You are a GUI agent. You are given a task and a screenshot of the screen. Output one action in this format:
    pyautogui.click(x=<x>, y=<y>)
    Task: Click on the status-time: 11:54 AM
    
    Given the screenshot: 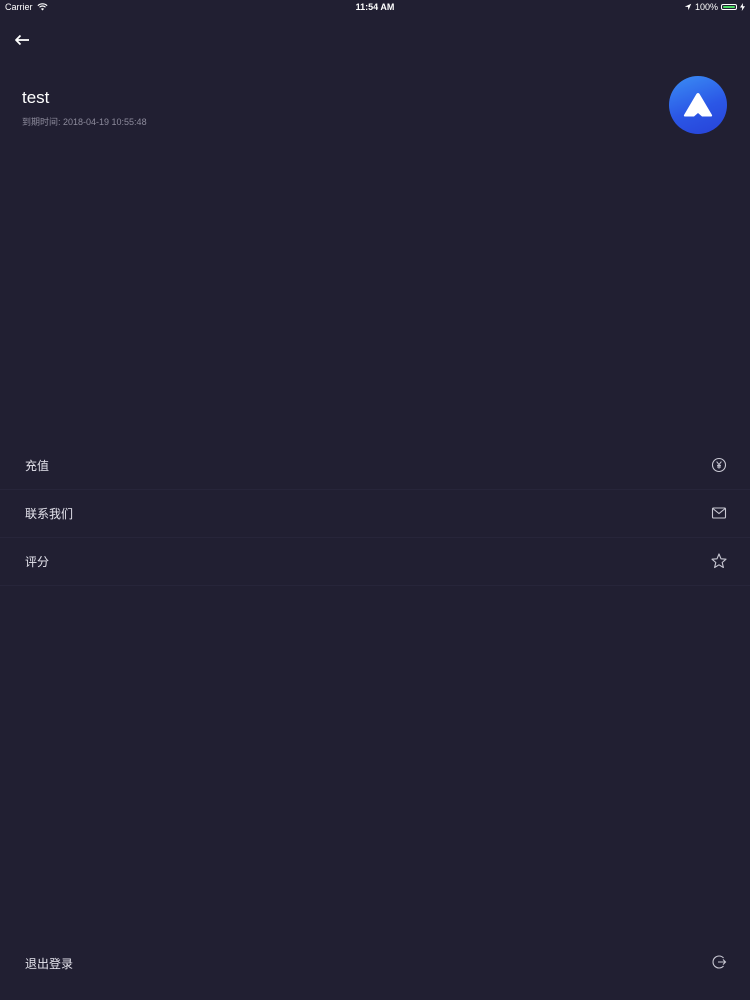 What is the action you would take?
    pyautogui.click(x=375, y=7)
    